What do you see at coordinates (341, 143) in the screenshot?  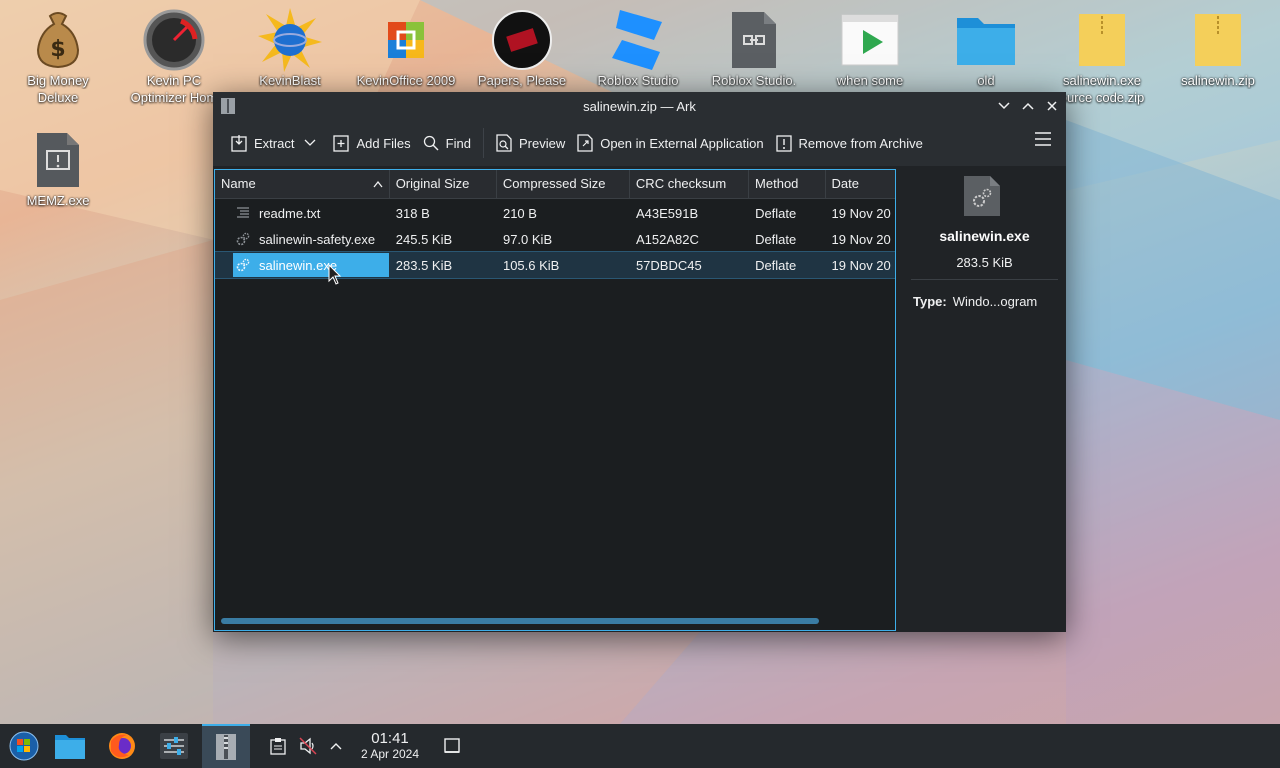 I see `add-file-icon` at bounding box center [341, 143].